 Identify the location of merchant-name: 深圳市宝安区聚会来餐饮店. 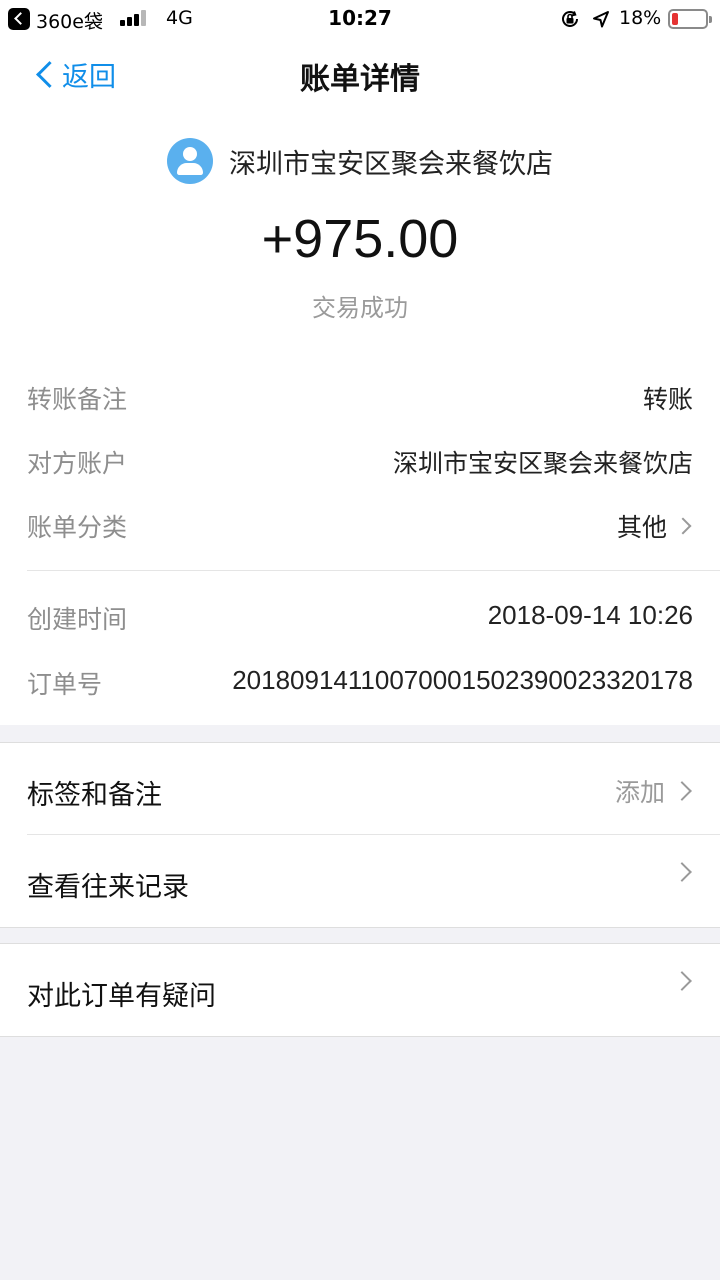
(391, 164).